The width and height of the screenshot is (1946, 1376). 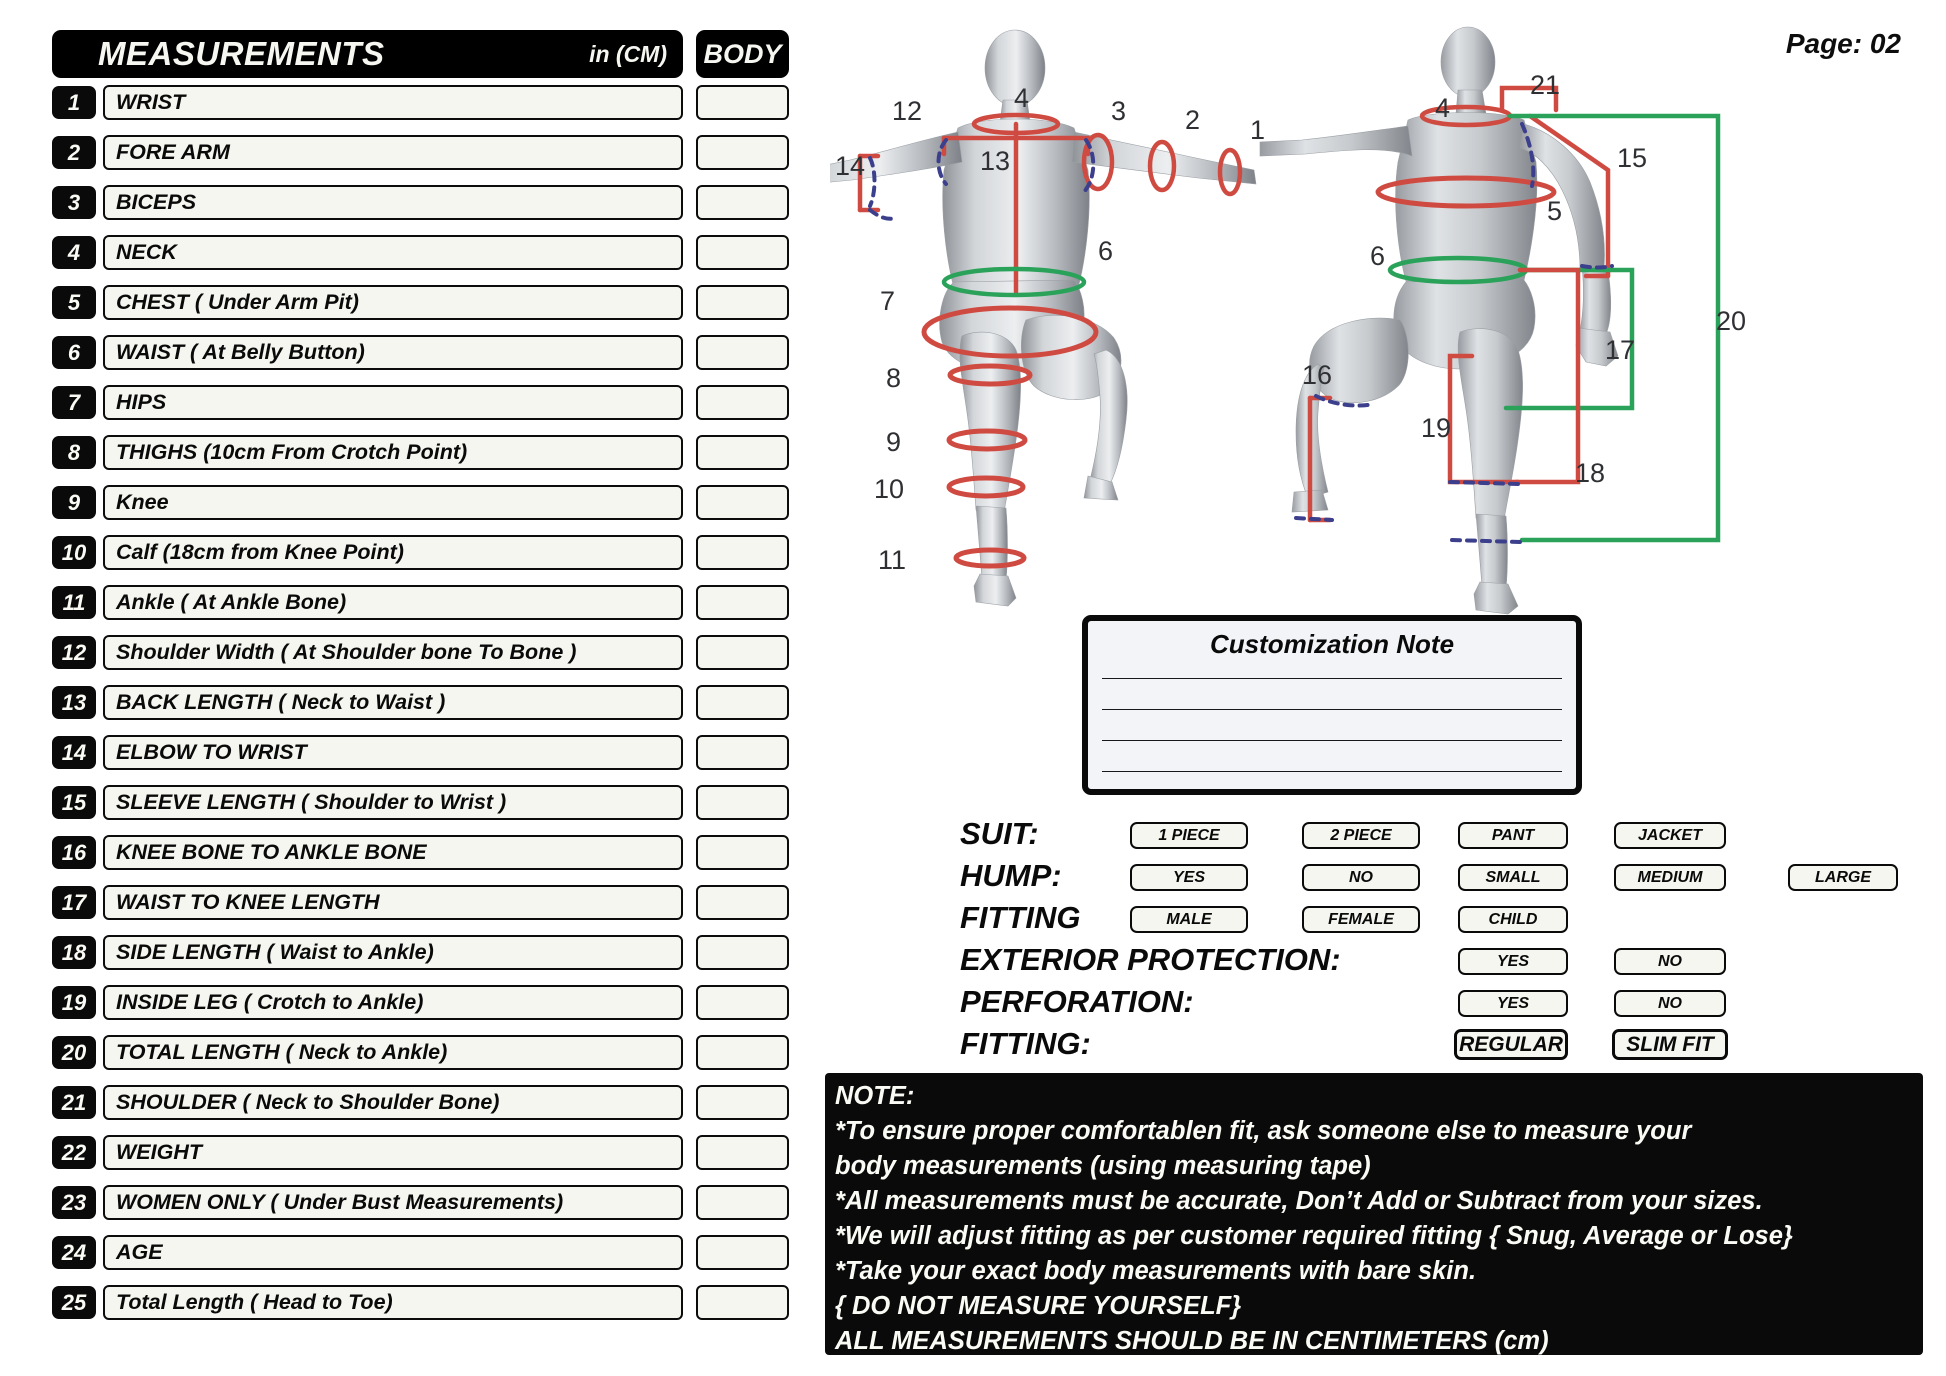 I want to click on option-row: HUMP: YES NO SMALL MEDIUM LARGE, so click(x=1429, y=880).